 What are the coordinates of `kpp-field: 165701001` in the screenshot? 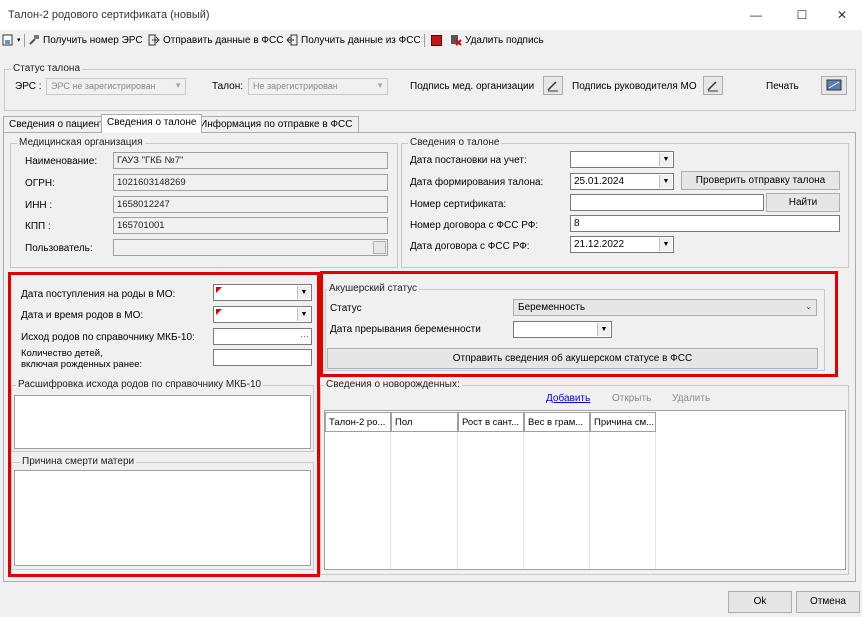 It's located at (250, 225).